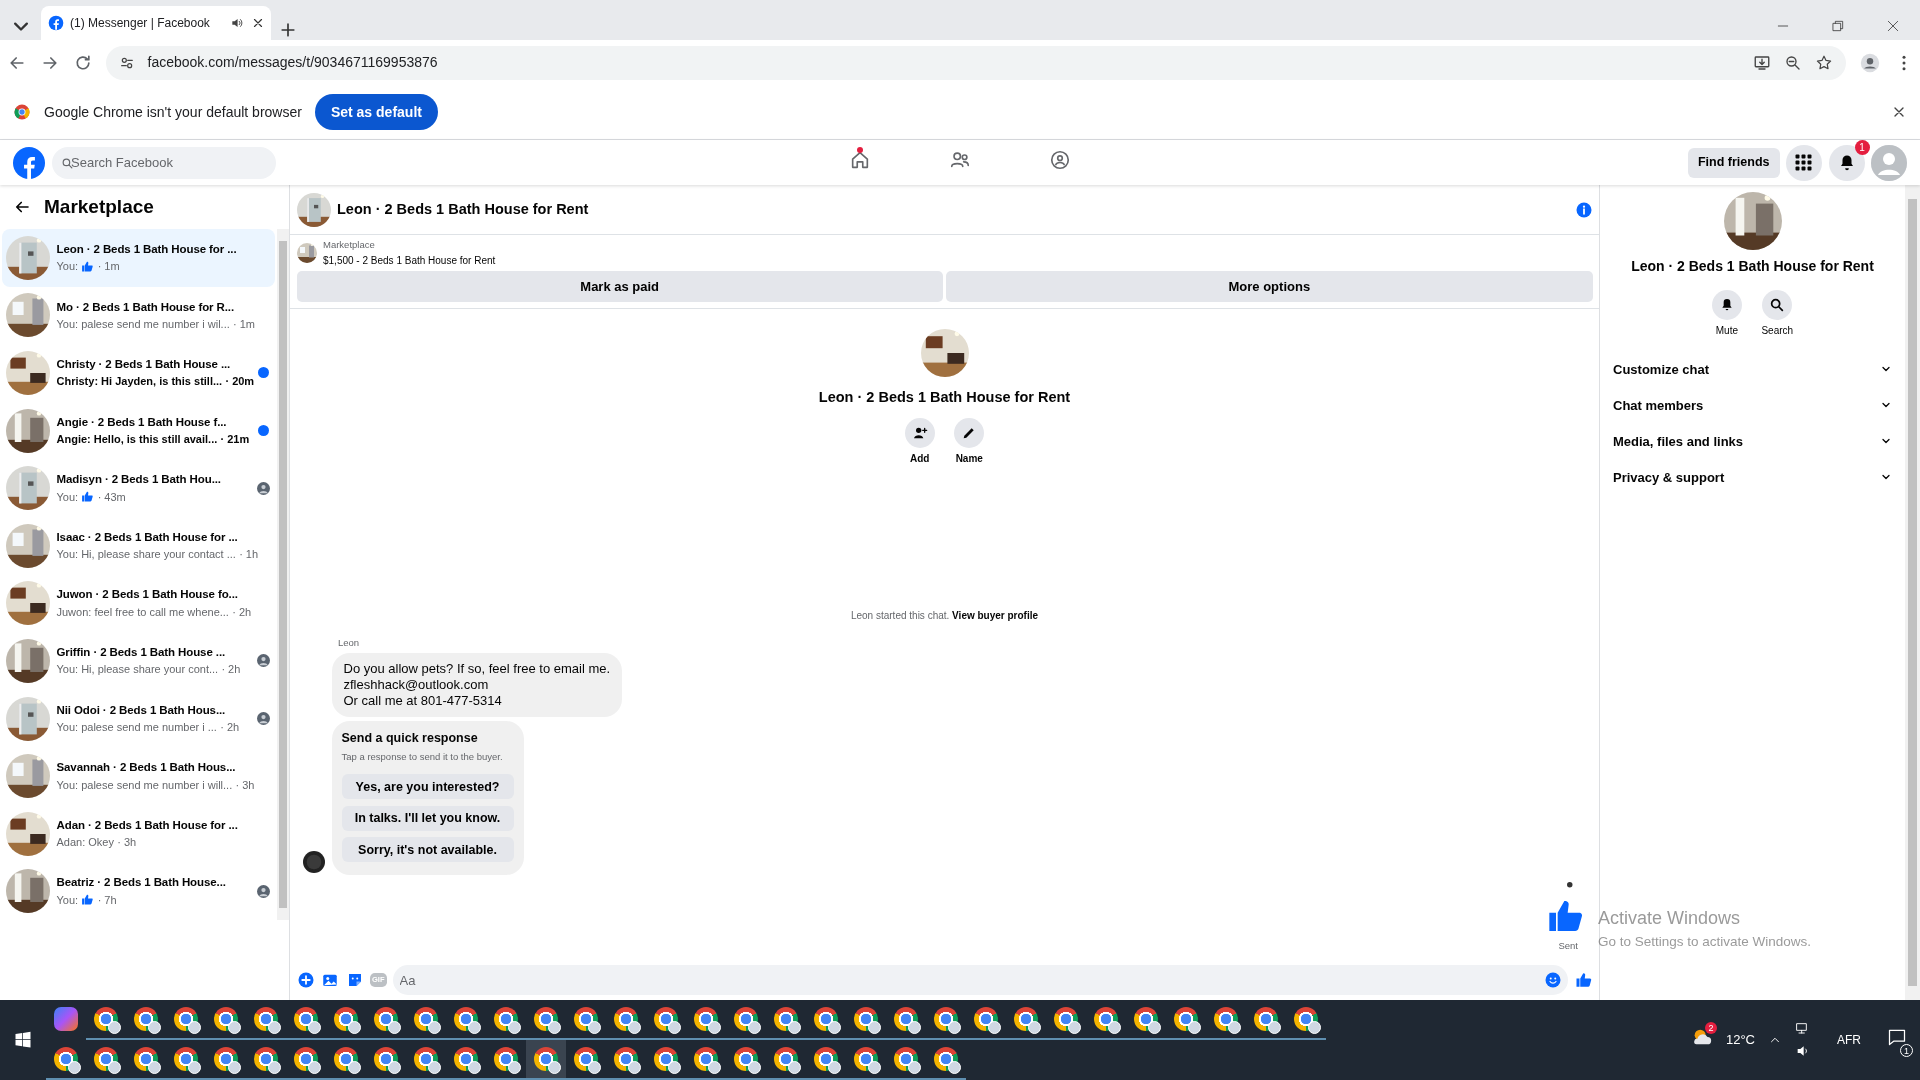  What do you see at coordinates (1733, 162) in the screenshot?
I see `find-friends-button: Find friends` at bounding box center [1733, 162].